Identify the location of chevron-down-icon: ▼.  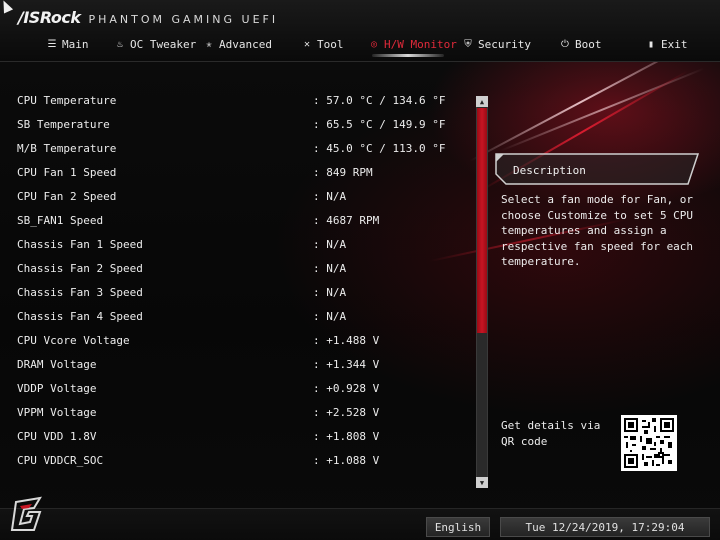
(482, 482).